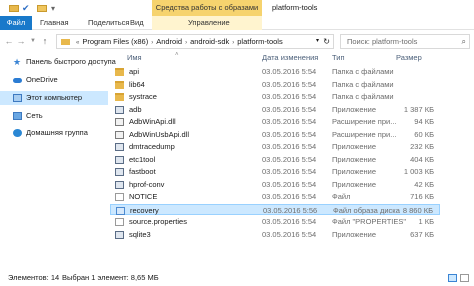 This screenshot has width=474, height=286. What do you see at coordinates (143, 96) in the screenshot?
I see `file-name: systrace` at bounding box center [143, 96].